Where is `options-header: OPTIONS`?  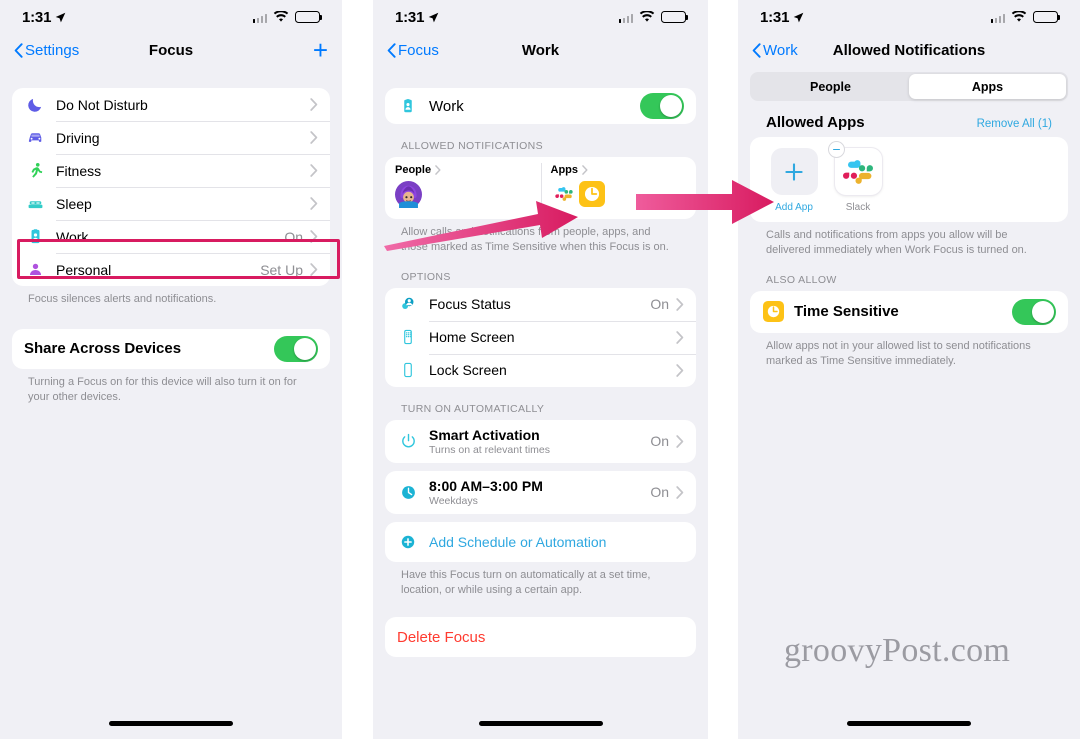
options-header: OPTIONS is located at coordinates (426, 276).